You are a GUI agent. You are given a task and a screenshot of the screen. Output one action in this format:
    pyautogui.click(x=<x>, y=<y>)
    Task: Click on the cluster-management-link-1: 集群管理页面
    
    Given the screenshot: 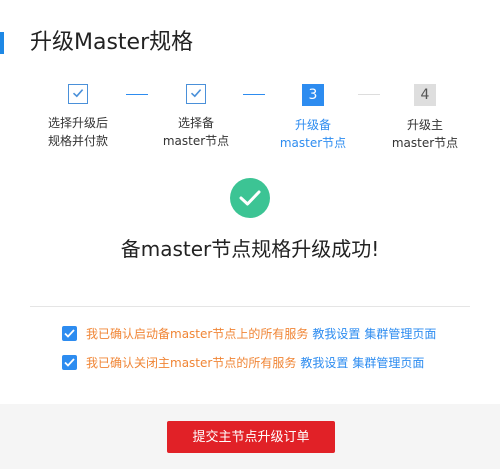 What is the action you would take?
    pyautogui.click(x=400, y=334)
    